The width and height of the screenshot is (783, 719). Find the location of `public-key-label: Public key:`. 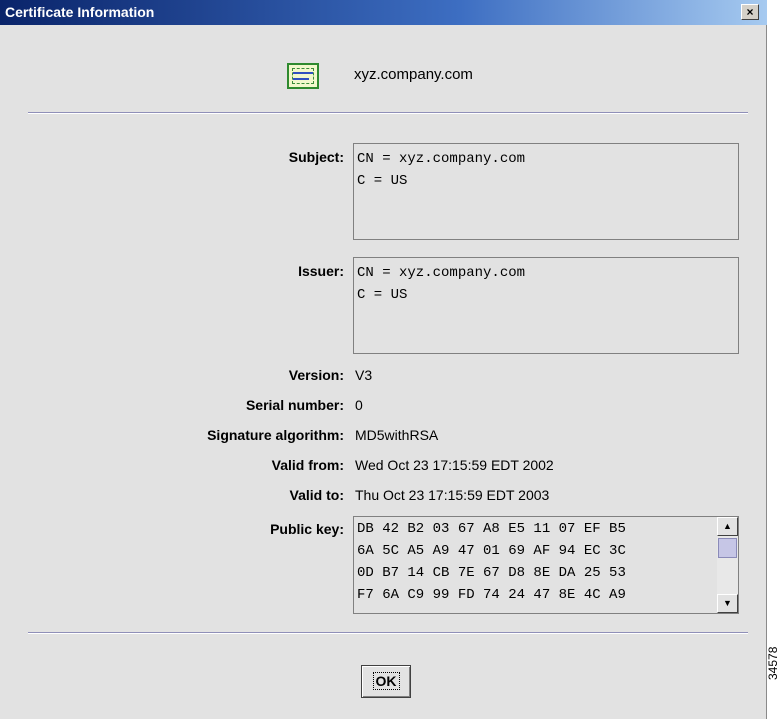

public-key-label: Public key: is located at coordinates (307, 529).